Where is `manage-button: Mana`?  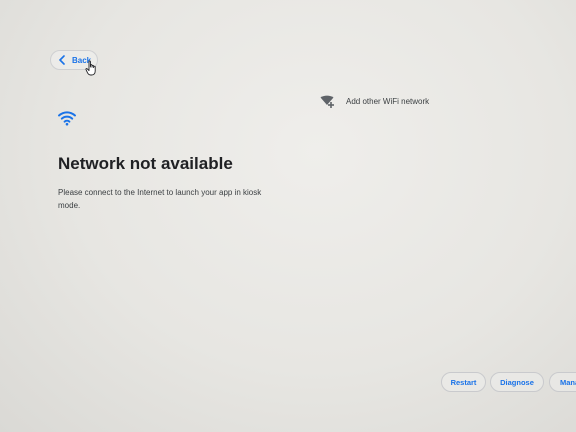 manage-button: Mana is located at coordinates (562, 382).